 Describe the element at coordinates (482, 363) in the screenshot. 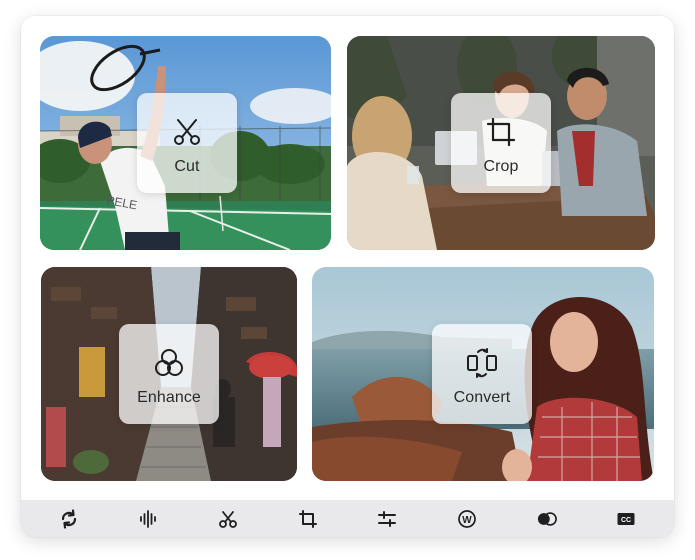

I see `convert-icon` at that location.